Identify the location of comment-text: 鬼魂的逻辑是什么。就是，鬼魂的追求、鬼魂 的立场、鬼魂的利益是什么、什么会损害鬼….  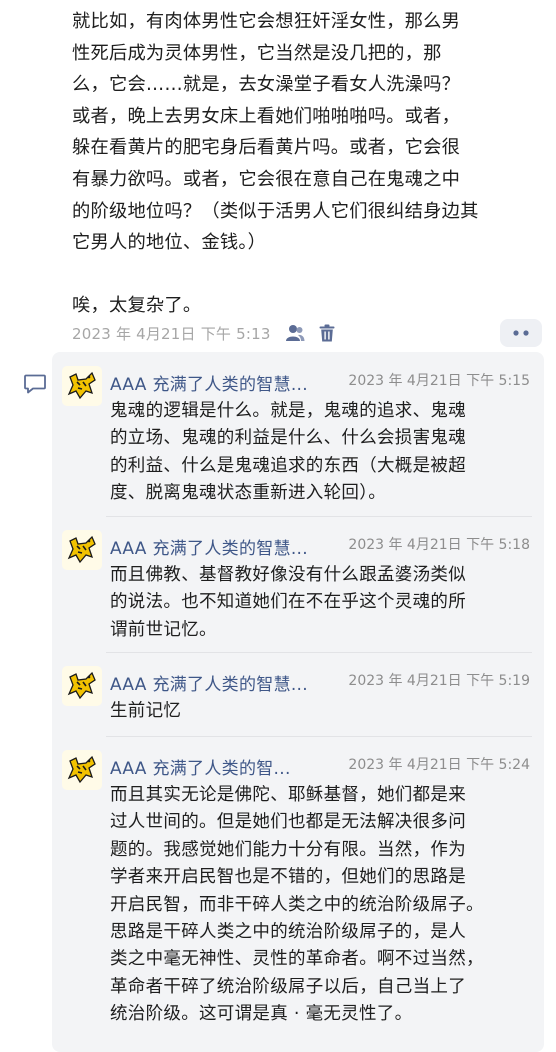
(288, 452).